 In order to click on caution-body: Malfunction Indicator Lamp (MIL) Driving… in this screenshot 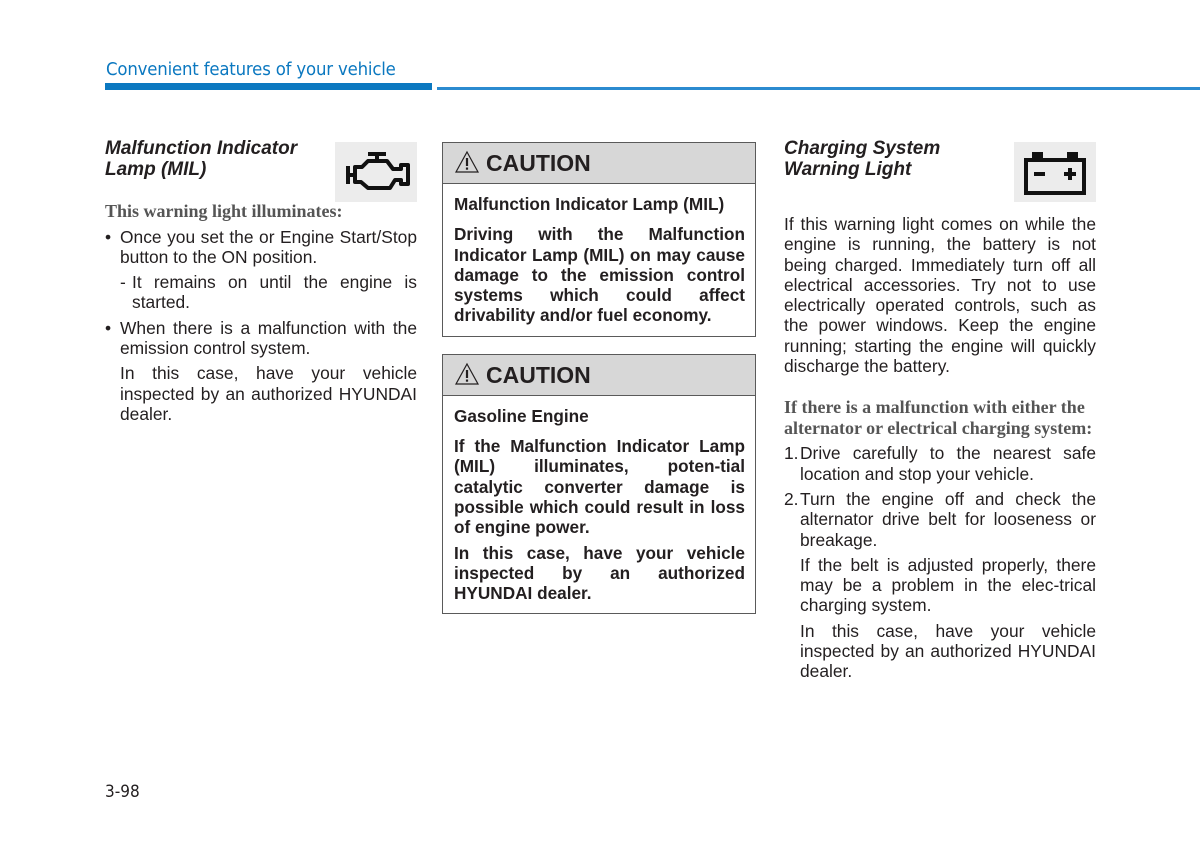, I will do `click(599, 260)`.